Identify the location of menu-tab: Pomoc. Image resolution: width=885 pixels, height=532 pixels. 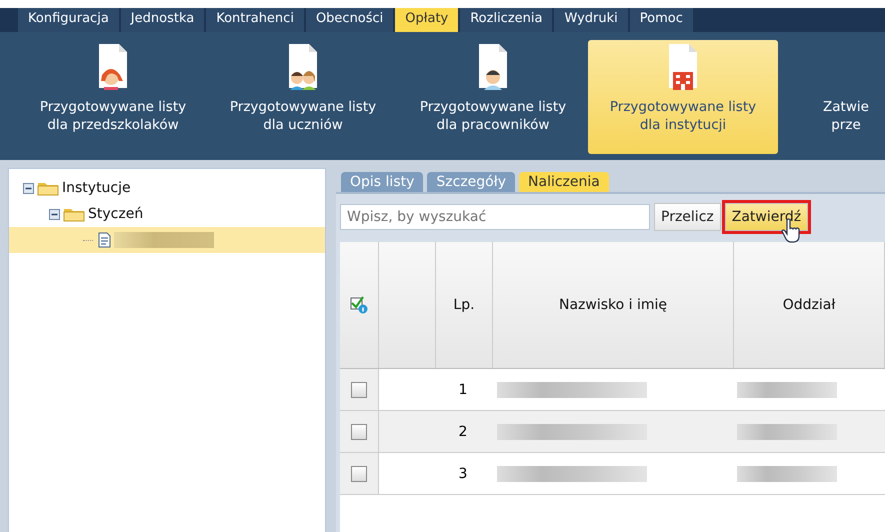
(661, 20).